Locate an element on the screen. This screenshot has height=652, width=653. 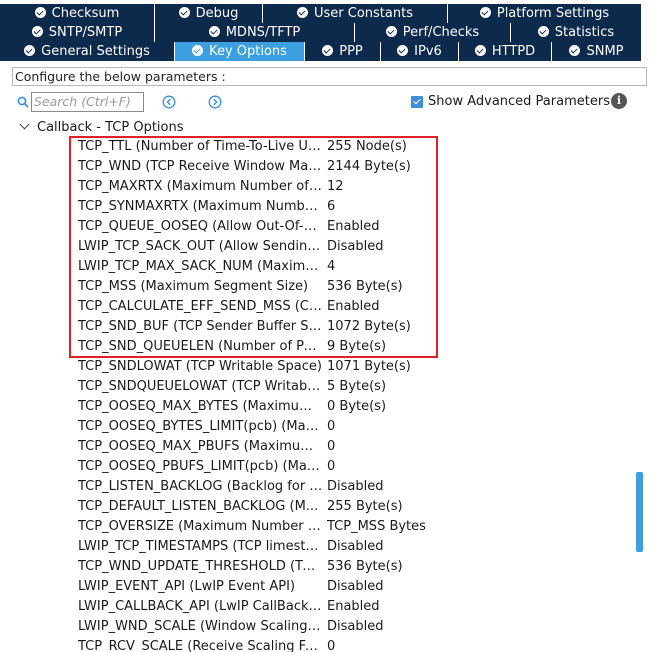
parameter-row: TCP_RCV_SCALE (Receive Scaling Fa... 0 is located at coordinates (315, 644).